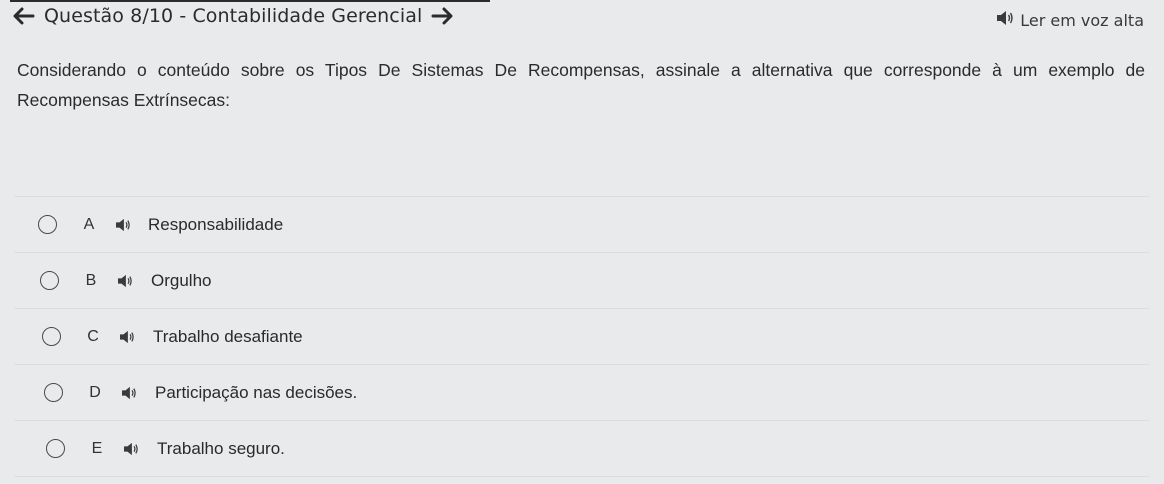 The image size is (1164, 484). I want to click on question-header: Questão 8/10 - Contabilidade Gerencial, so click(233, 16).